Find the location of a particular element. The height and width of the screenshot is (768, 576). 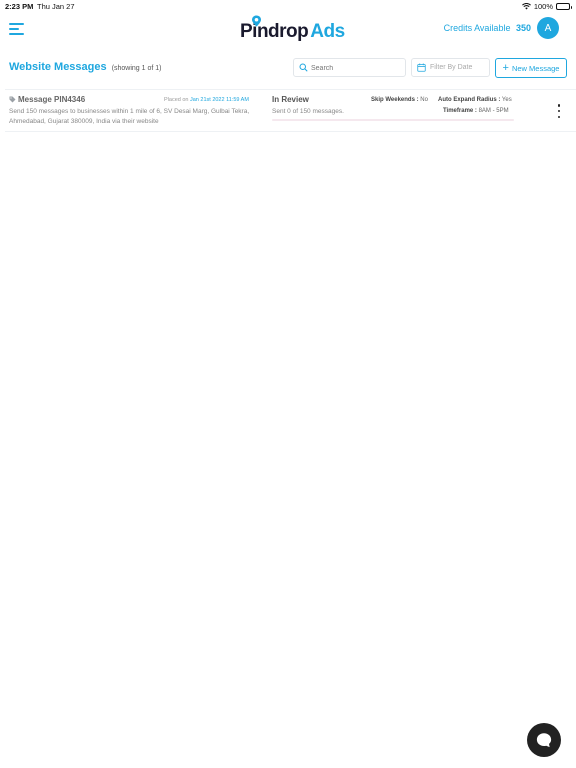

auto-expand-radius: Auto Expand Radius : Yes is located at coordinates (475, 100).